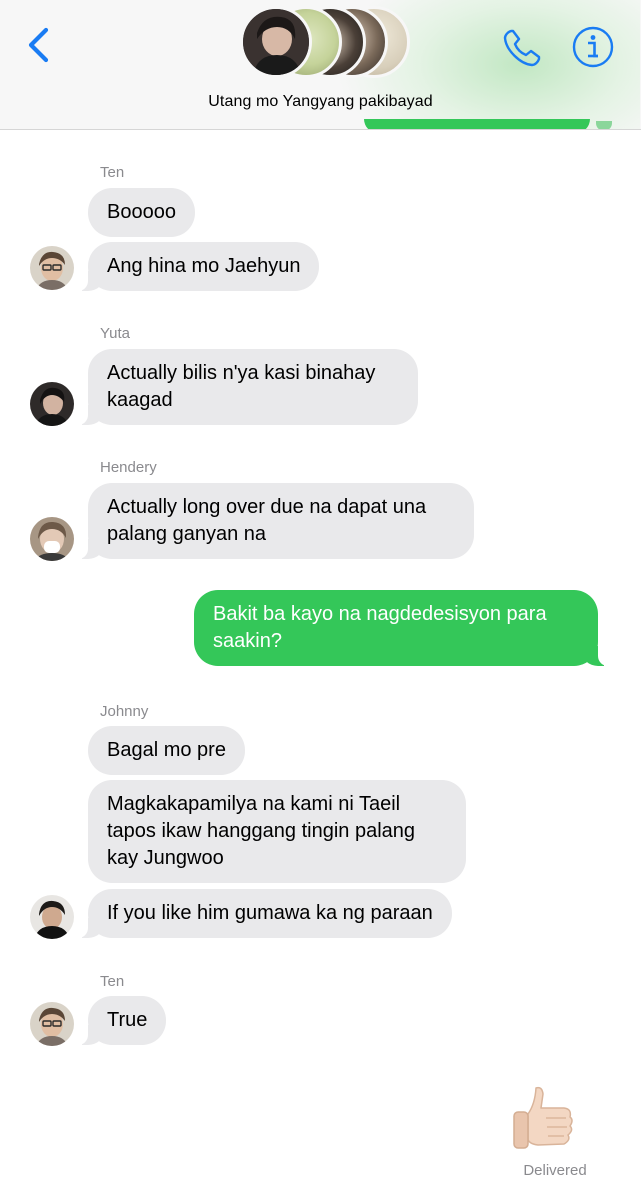 The image size is (641, 1200). I want to click on sender-name: Johnny, so click(124, 711).